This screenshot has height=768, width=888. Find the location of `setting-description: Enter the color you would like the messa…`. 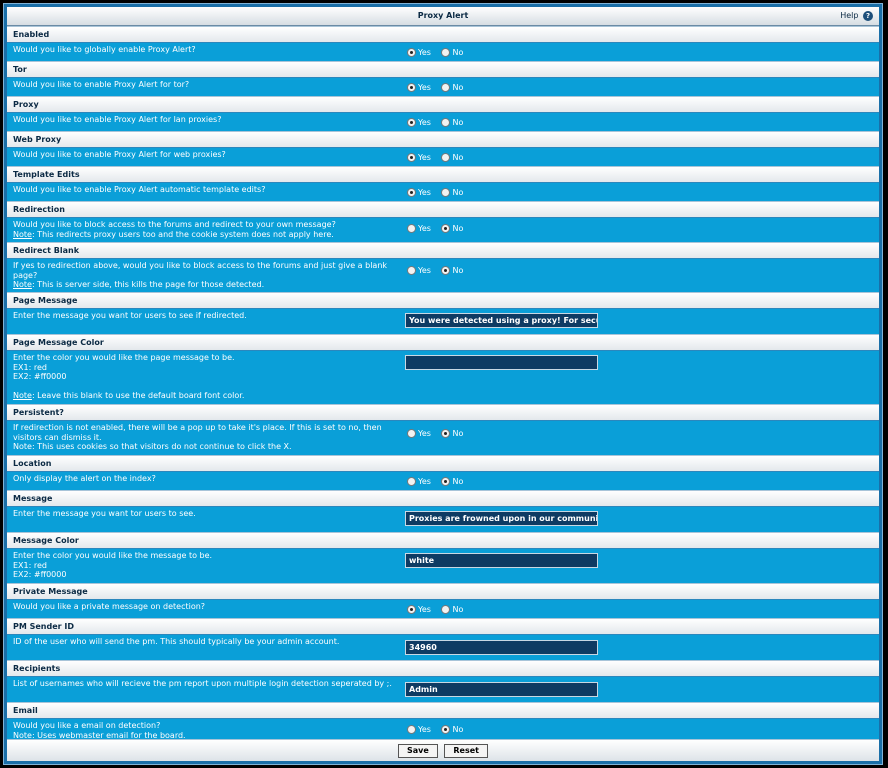

setting-description: Enter the color you would like the messa… is located at coordinates (113, 555).